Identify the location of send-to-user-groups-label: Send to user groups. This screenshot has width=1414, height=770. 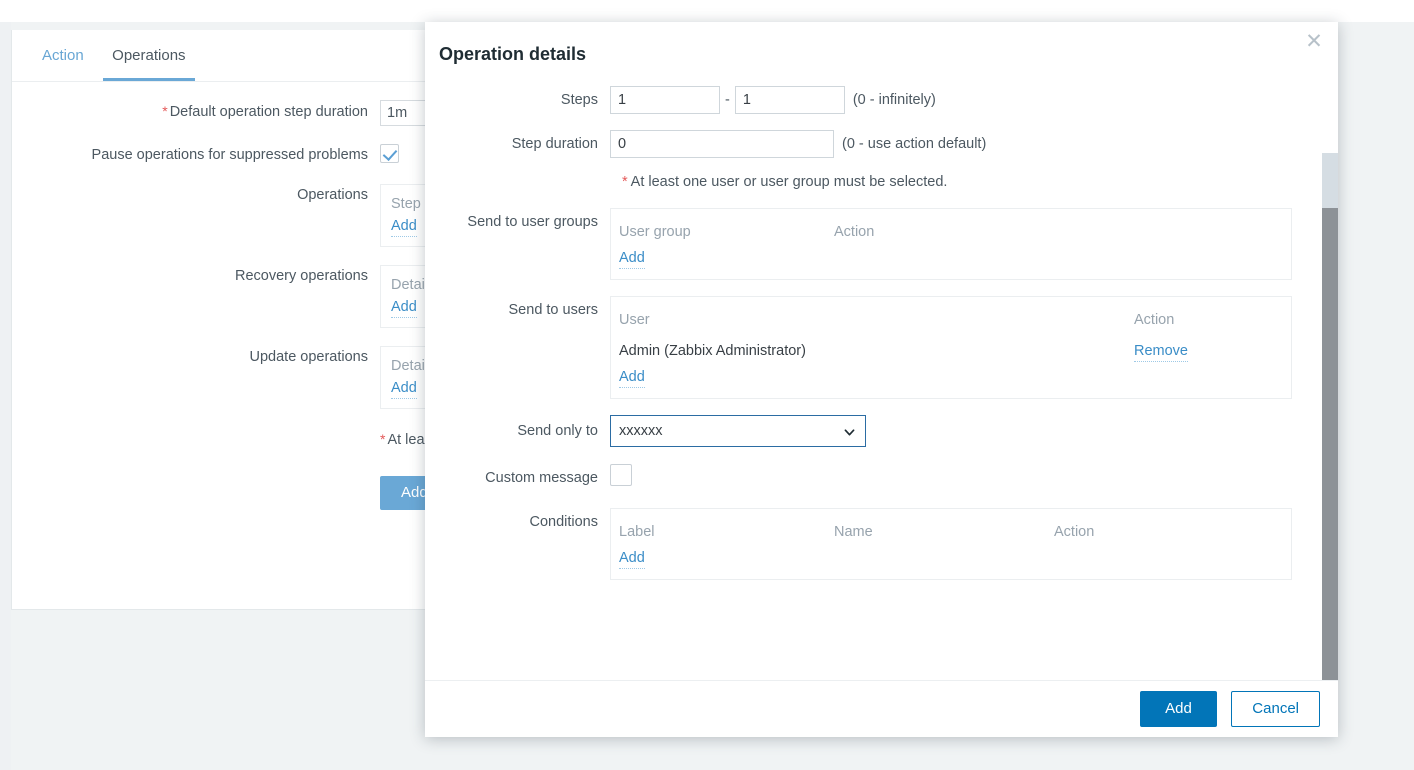
(532, 222).